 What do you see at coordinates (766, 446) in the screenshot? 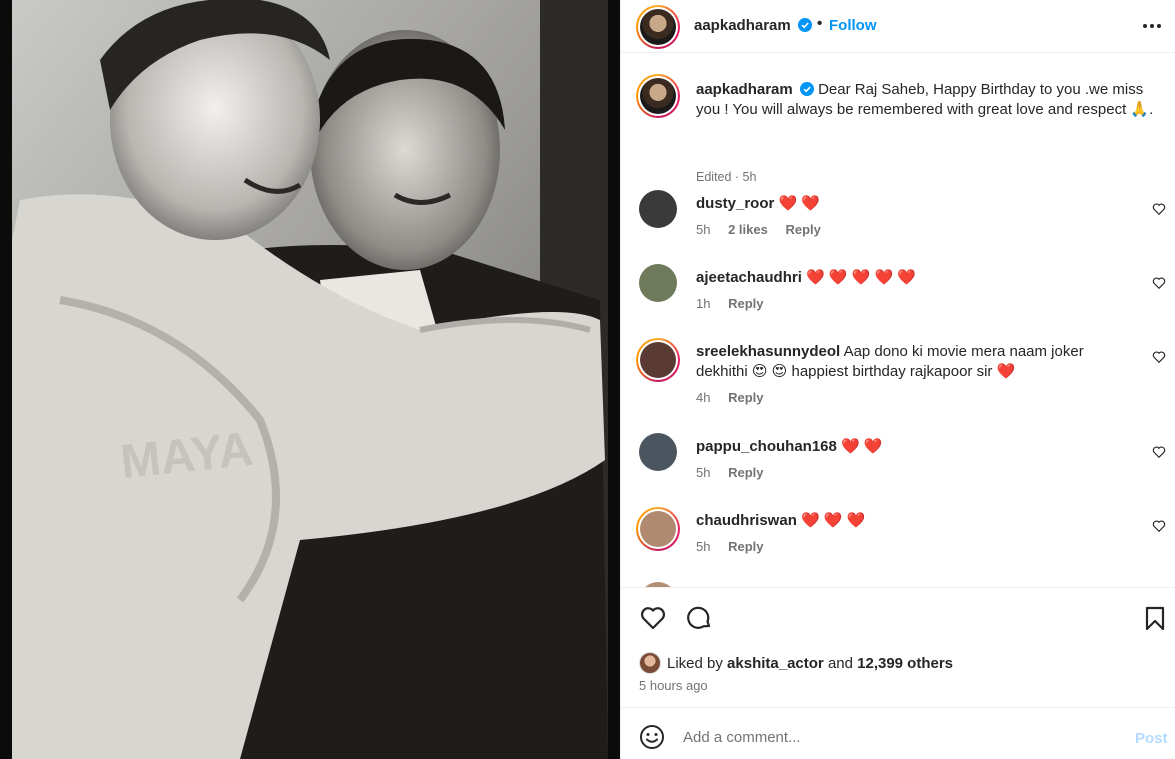
I see `commenter-username: pappu_chouhan168` at bounding box center [766, 446].